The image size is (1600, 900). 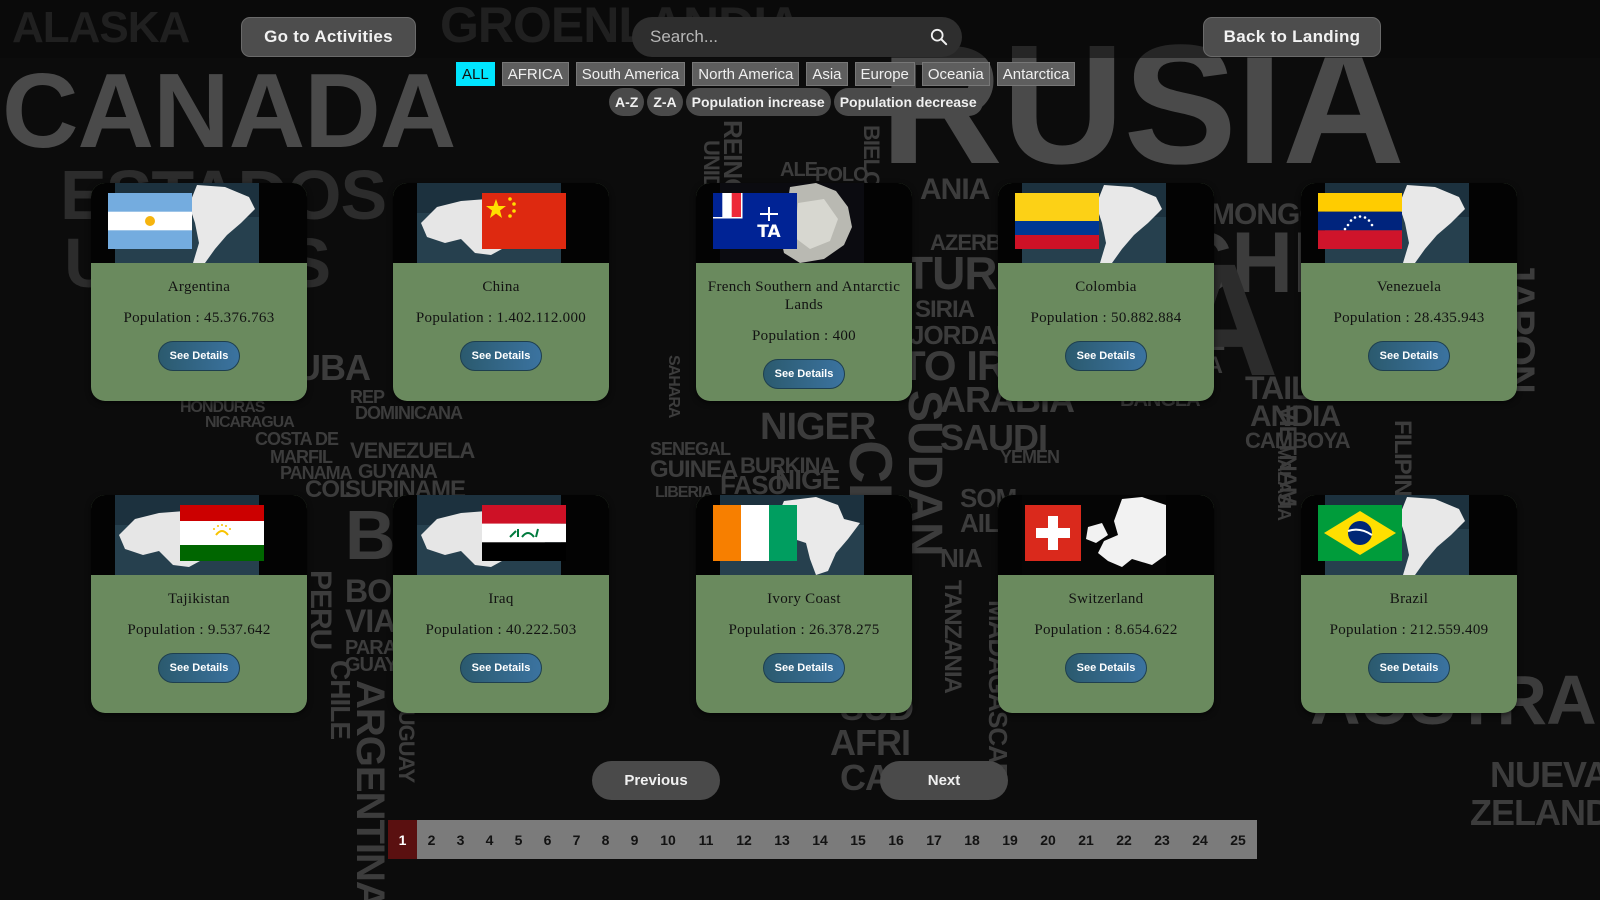 I want to click on card-image: TA, so click(x=804, y=223).